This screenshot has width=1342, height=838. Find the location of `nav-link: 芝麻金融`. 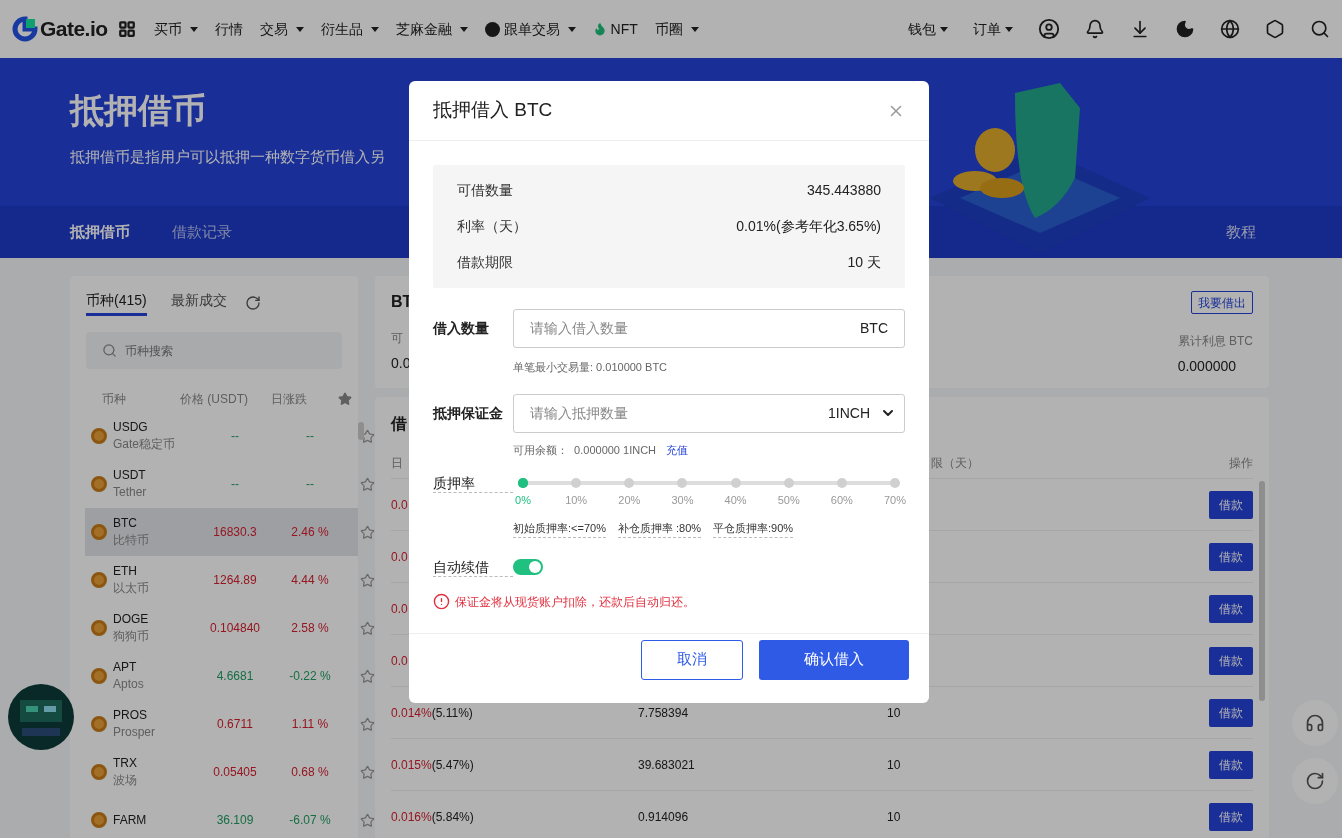

nav-link: 芝麻金融 is located at coordinates (431, 29).